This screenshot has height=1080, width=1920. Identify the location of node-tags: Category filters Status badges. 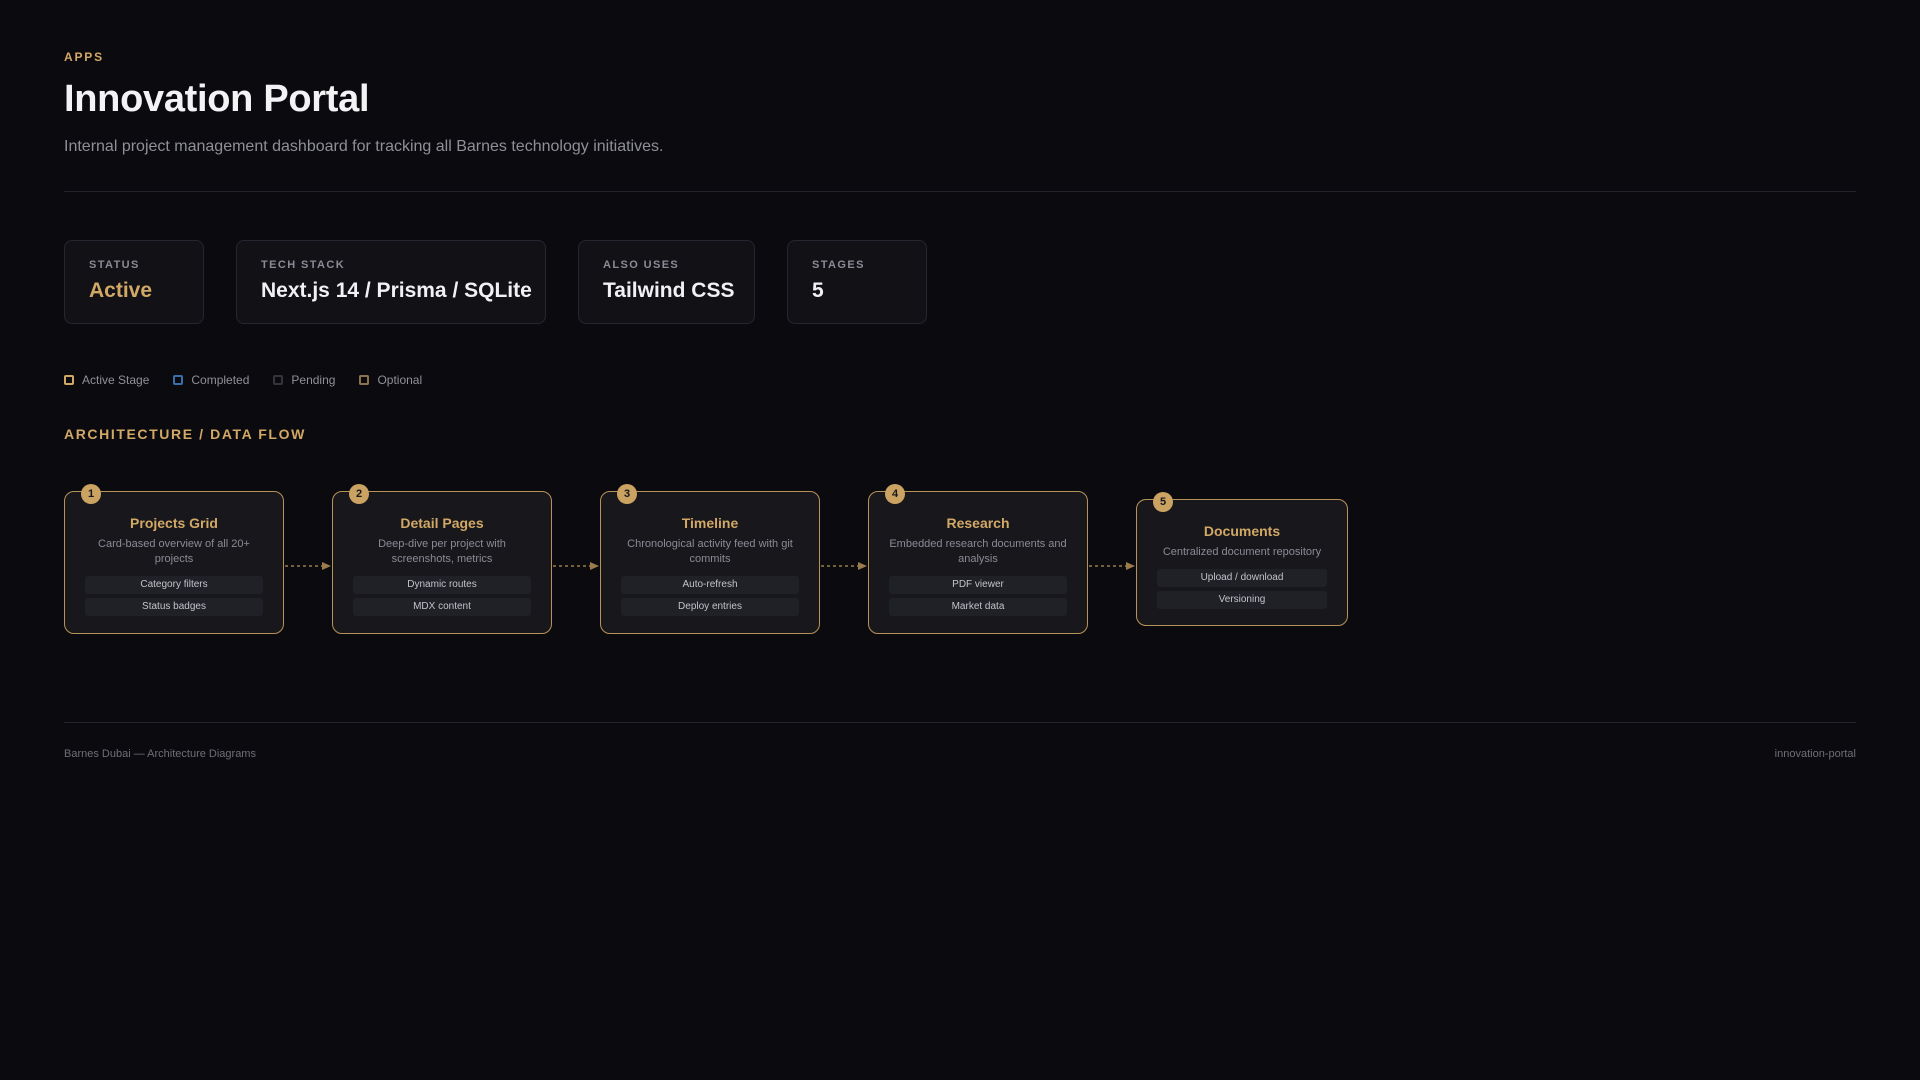
(174, 596).